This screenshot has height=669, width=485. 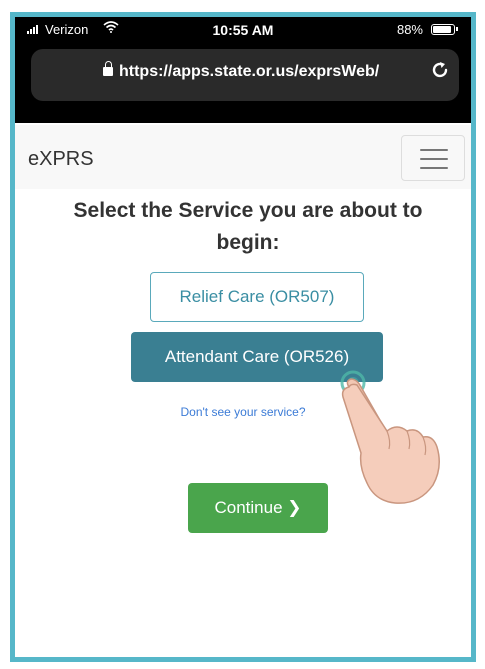 What do you see at coordinates (434, 150) in the screenshot?
I see `hamburger-icon` at bounding box center [434, 150].